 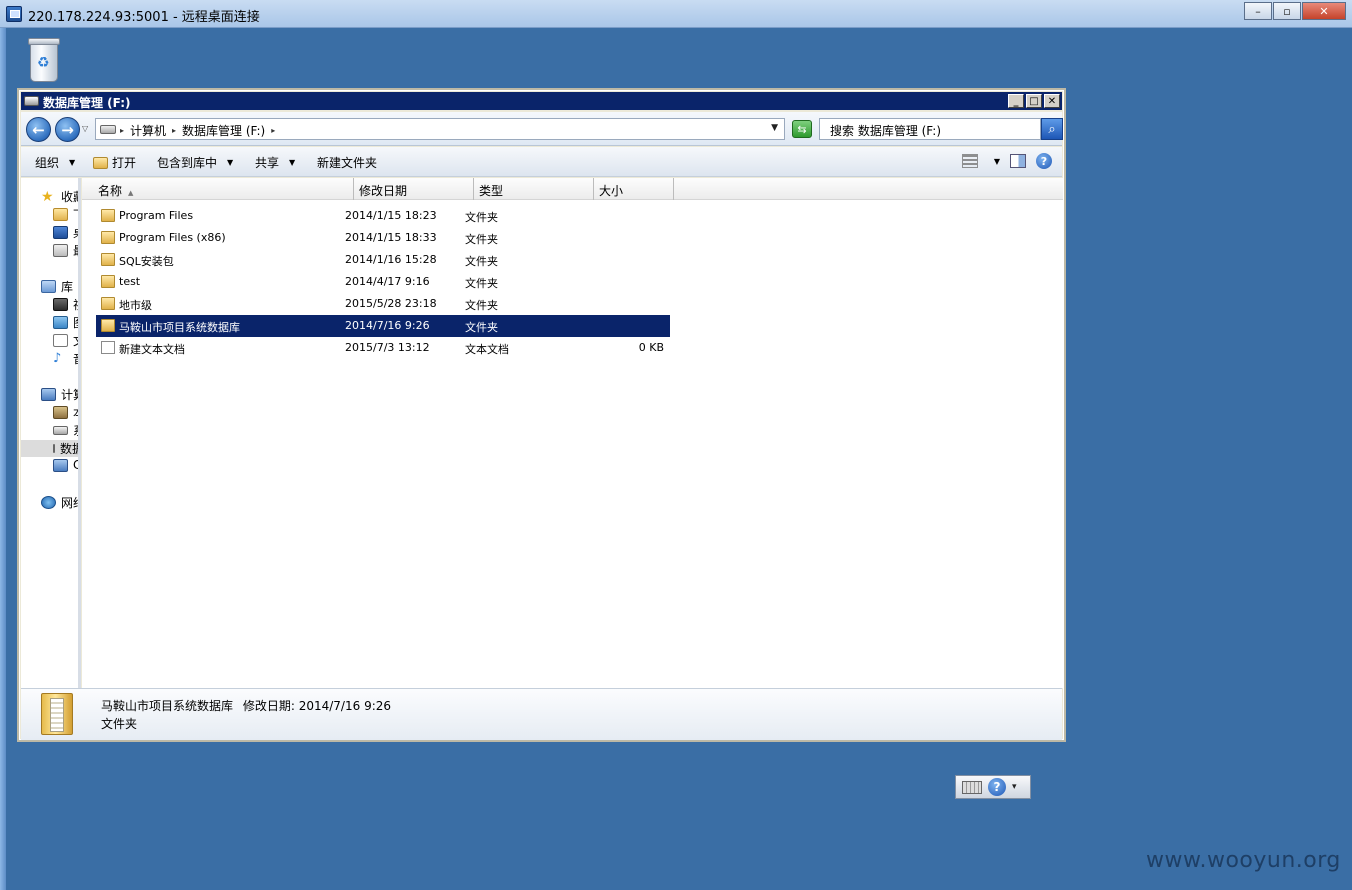 What do you see at coordinates (59, 196) in the screenshot?
I see `nav-favorites: ★ 收藏夹` at bounding box center [59, 196].